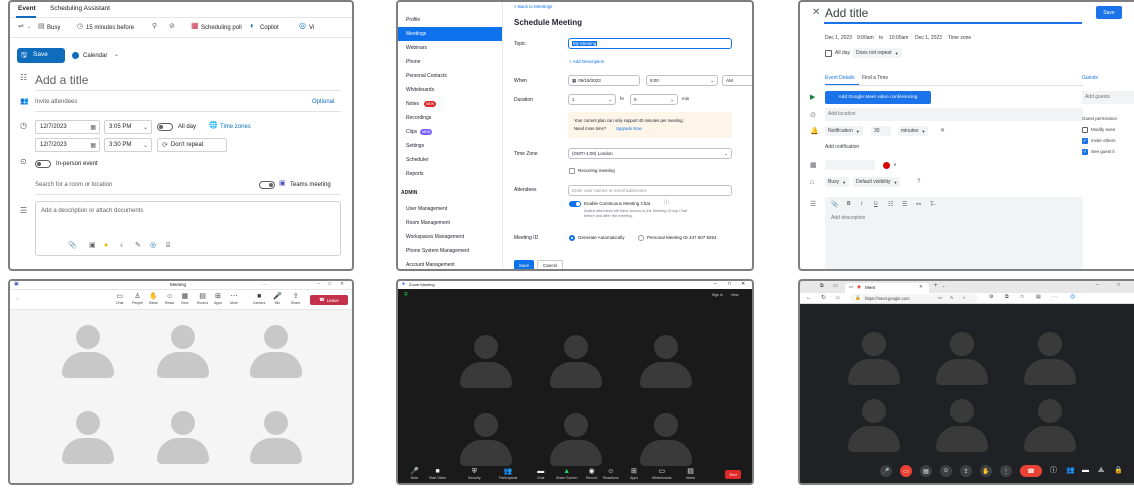  Describe the element at coordinates (964, 298) in the screenshot. I see `favorite-icon: ☆` at that location.